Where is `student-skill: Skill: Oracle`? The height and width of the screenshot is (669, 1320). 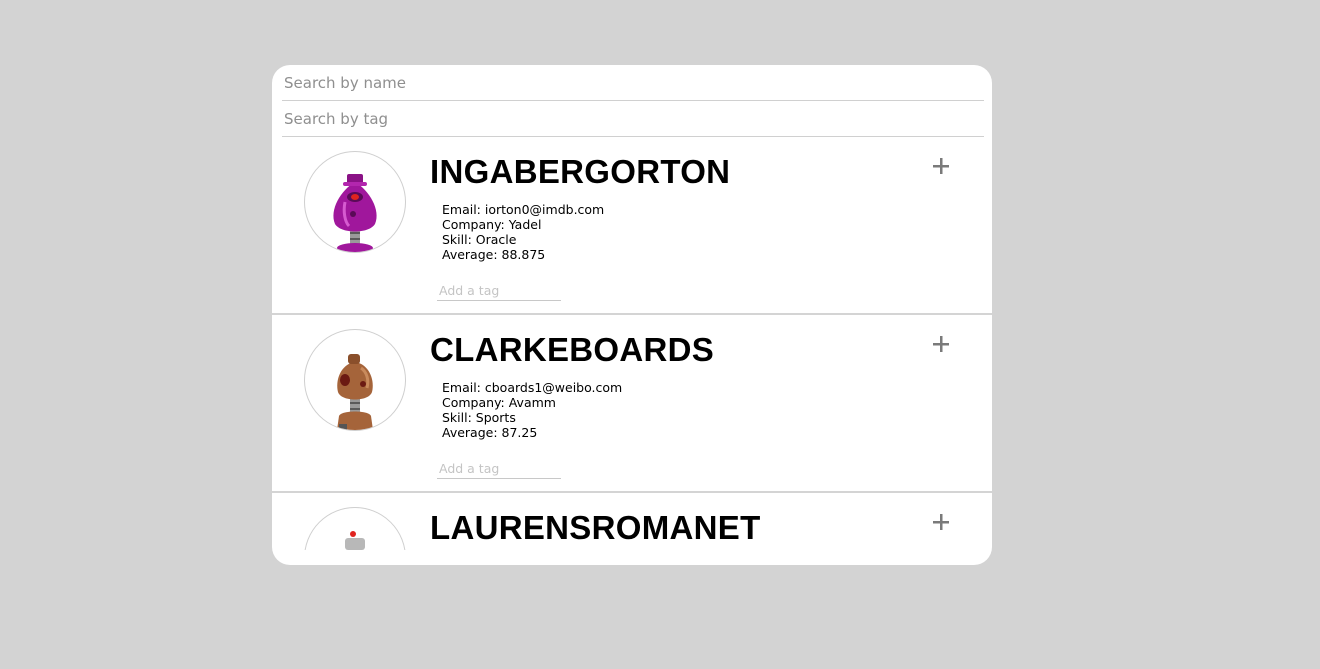 student-skill: Skill: Oracle is located at coordinates (479, 239).